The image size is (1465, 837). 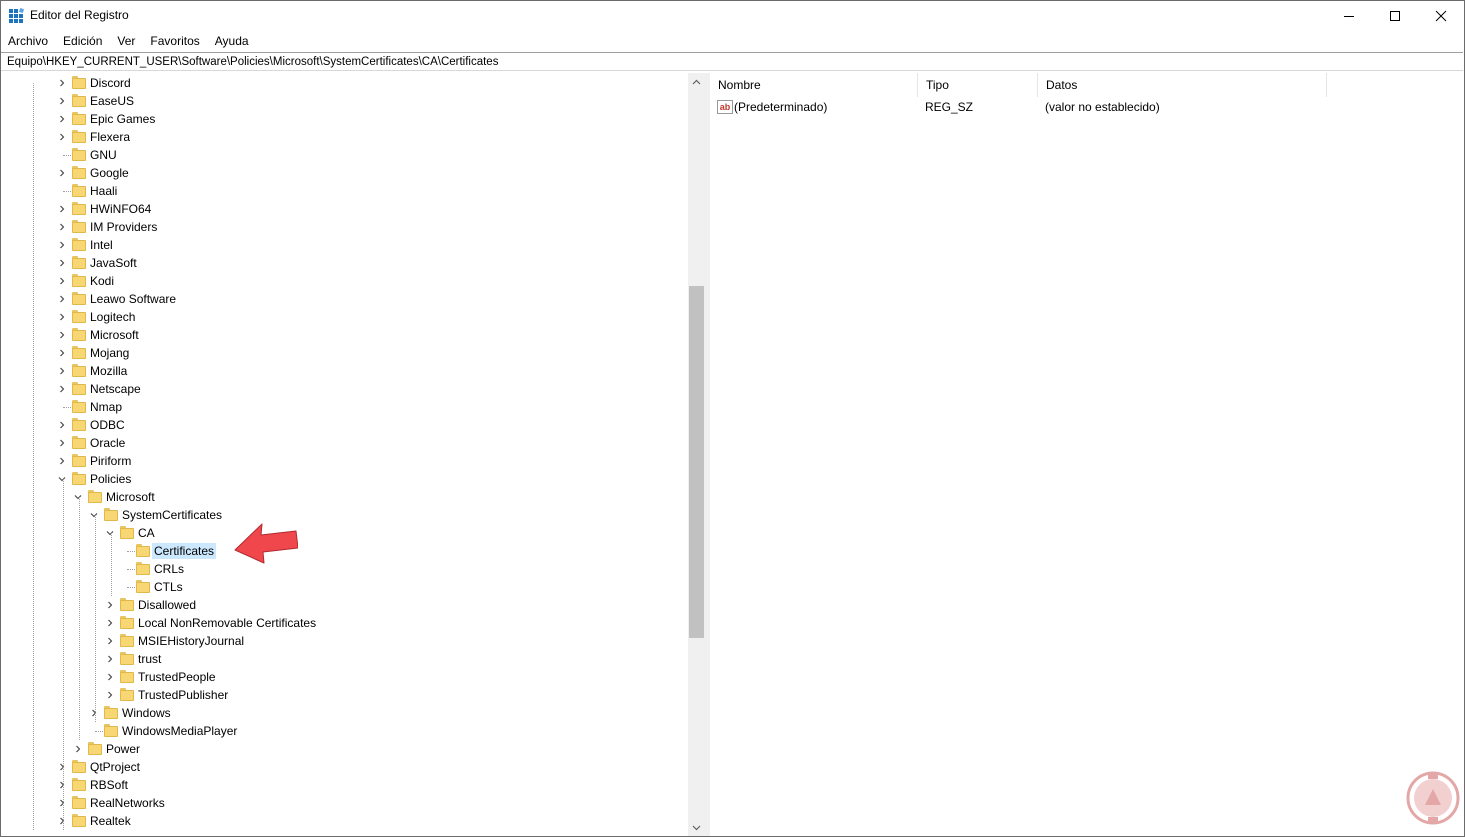 What do you see at coordinates (344, 227) in the screenshot?
I see `tree-node: IM Providers` at bounding box center [344, 227].